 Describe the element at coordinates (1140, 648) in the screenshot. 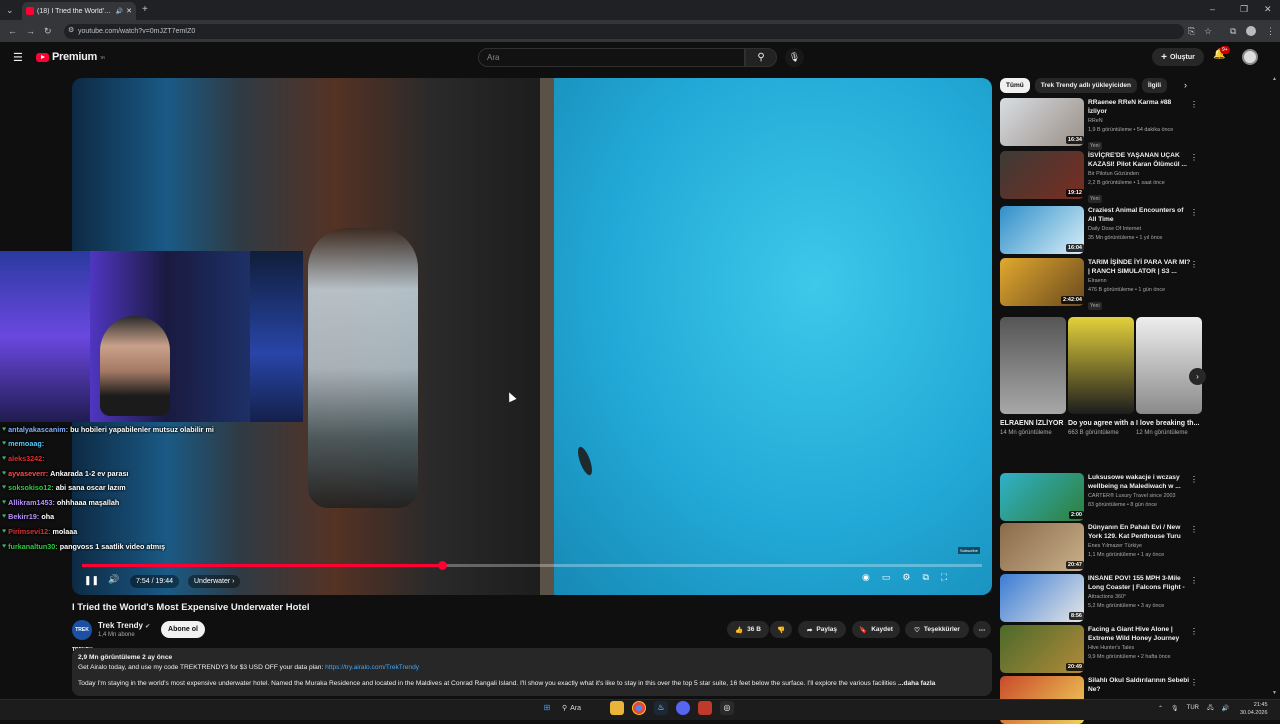

I see `channel-name: Hive Hunter's Tales` at that location.